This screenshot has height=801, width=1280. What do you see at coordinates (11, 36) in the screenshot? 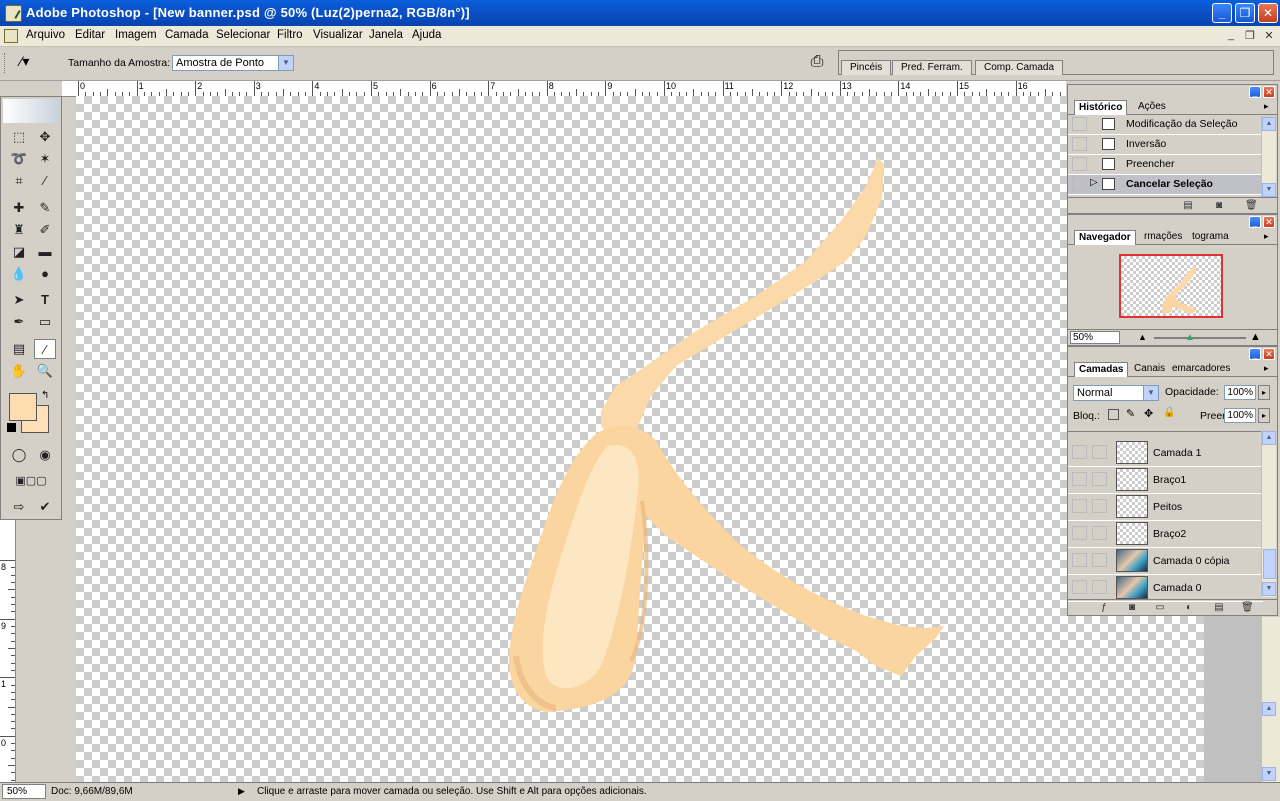
I see `document-icon` at bounding box center [11, 36].